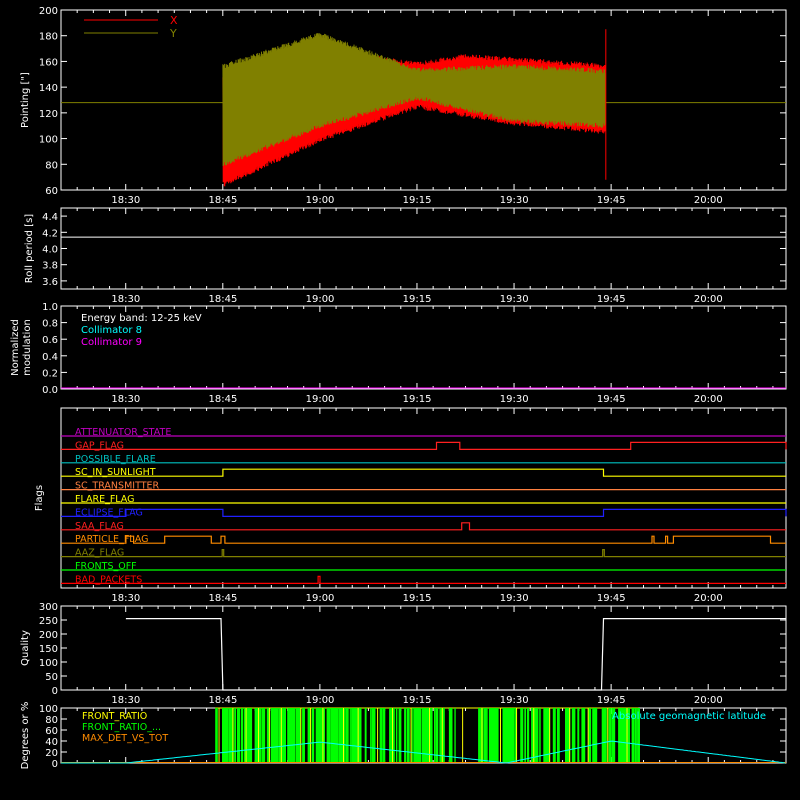 The image size is (800, 800). What do you see at coordinates (125, 200) in the screenshot?
I see `pointing-time-label: 18:30` at bounding box center [125, 200].